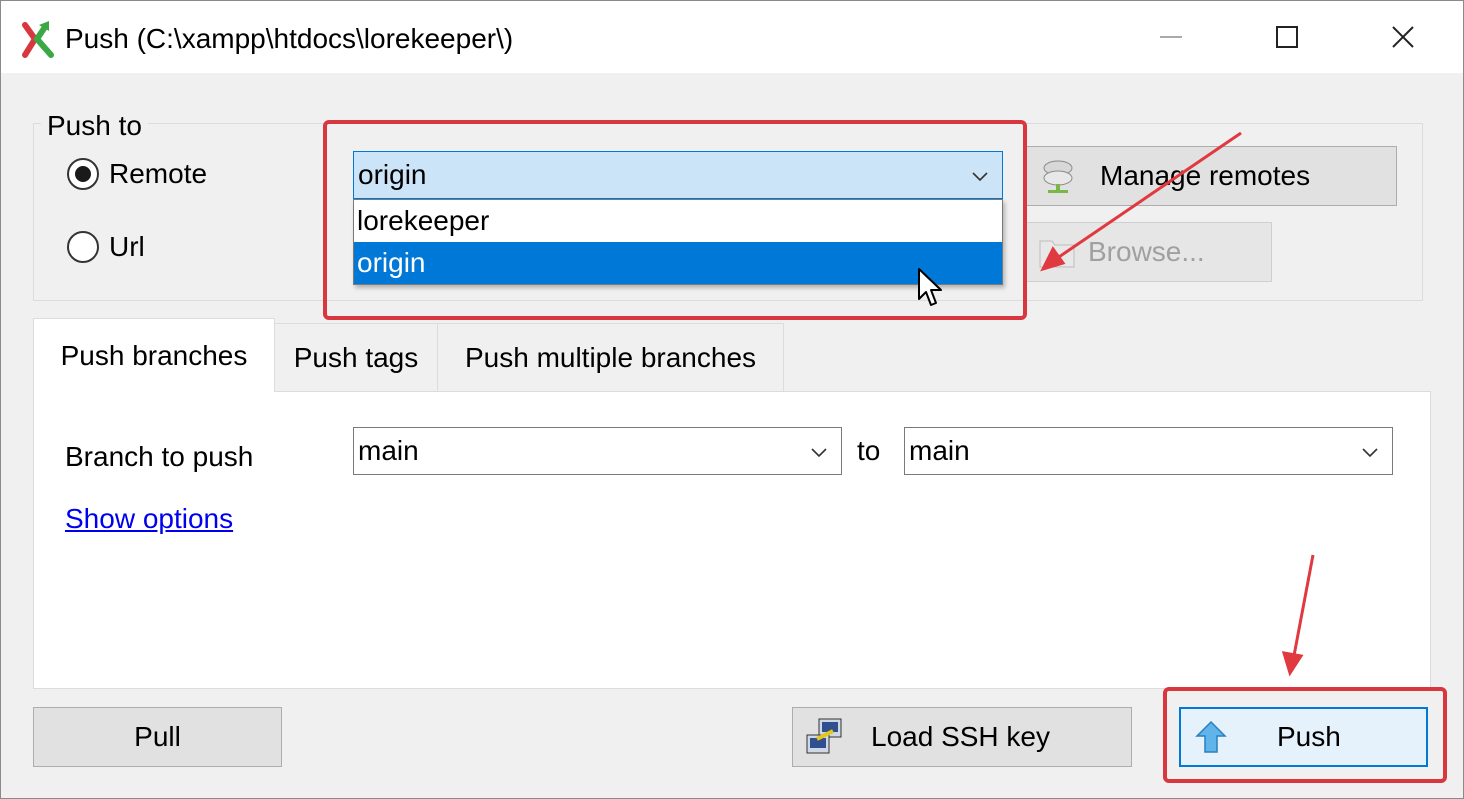  I want to click on remote-radio, so click(83, 174).